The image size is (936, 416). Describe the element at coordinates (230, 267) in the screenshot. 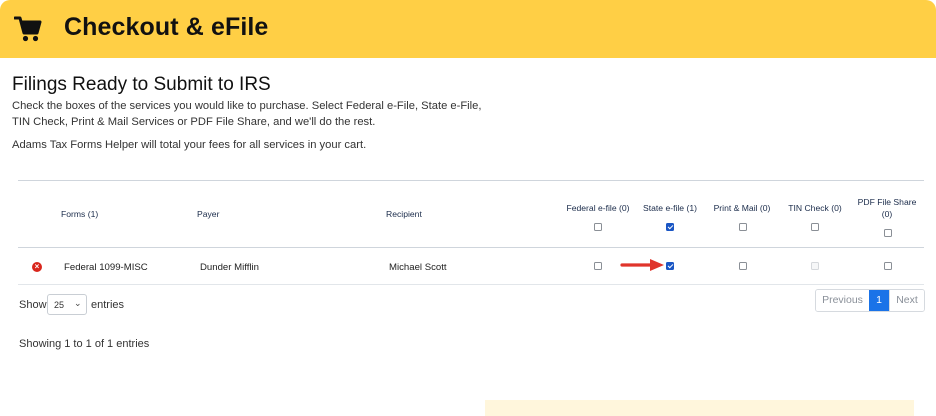

I see `row-payer: Dunder Mifflin` at that location.